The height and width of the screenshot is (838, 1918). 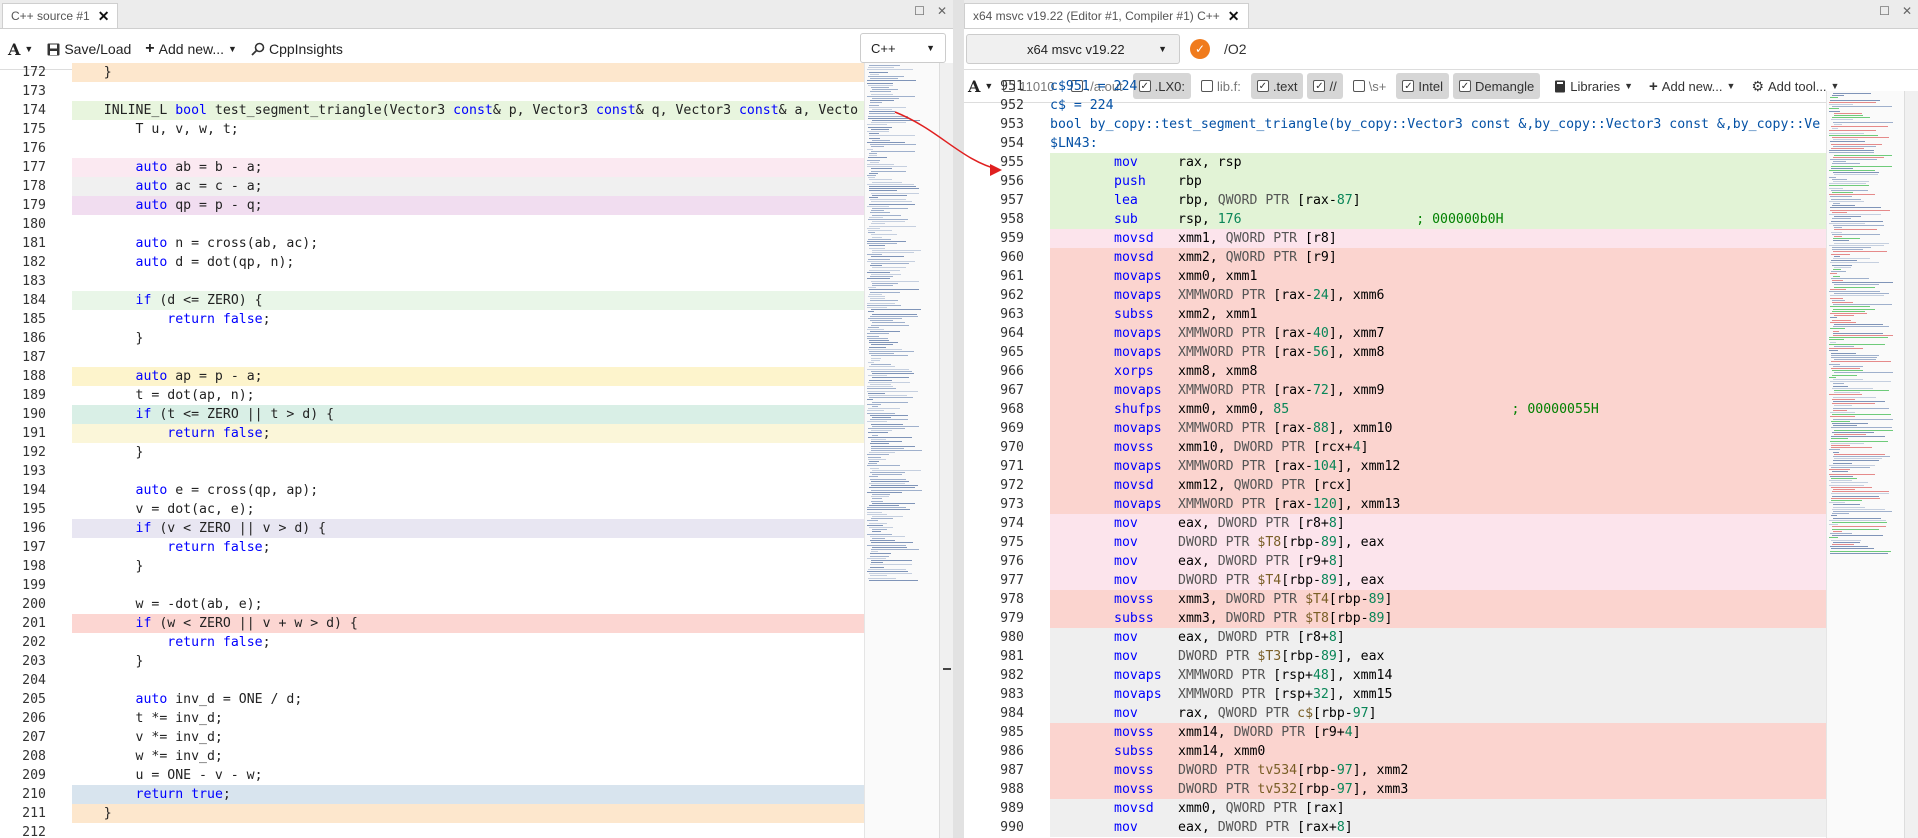 What do you see at coordinates (1441, 162) in the screenshot?
I see `asm-line: 955 mov rax, rsp` at bounding box center [1441, 162].